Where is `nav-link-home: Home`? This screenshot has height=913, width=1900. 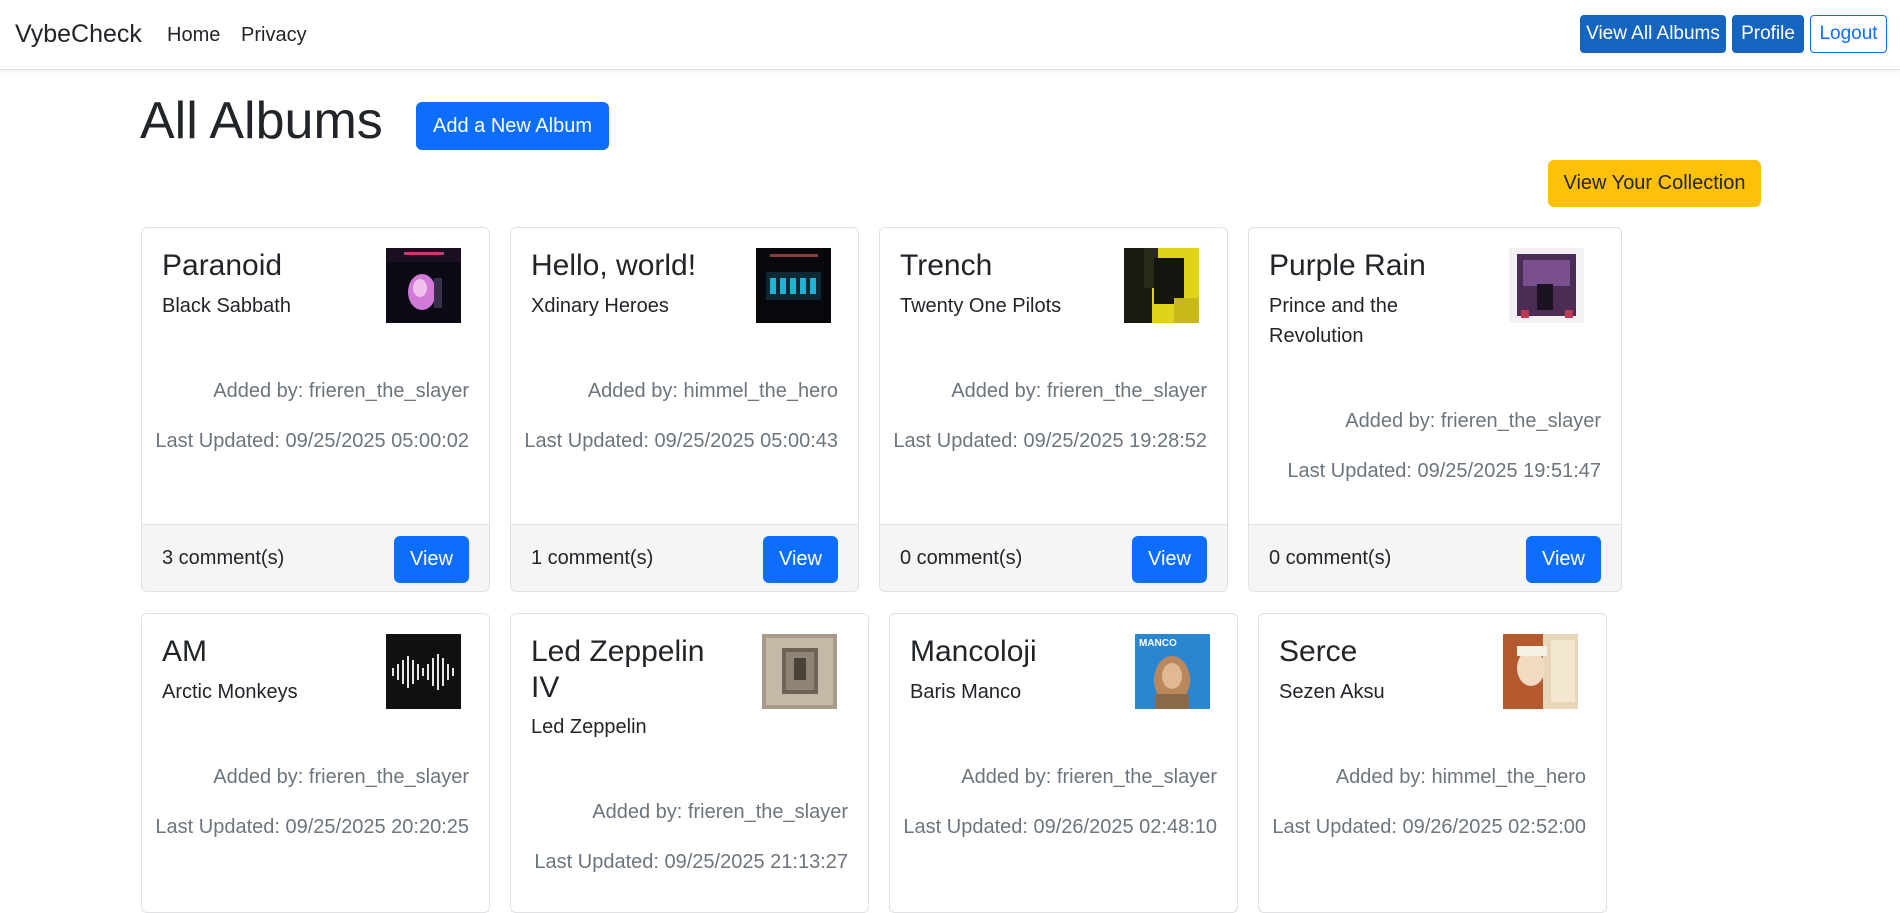 nav-link-home: Home is located at coordinates (193, 35).